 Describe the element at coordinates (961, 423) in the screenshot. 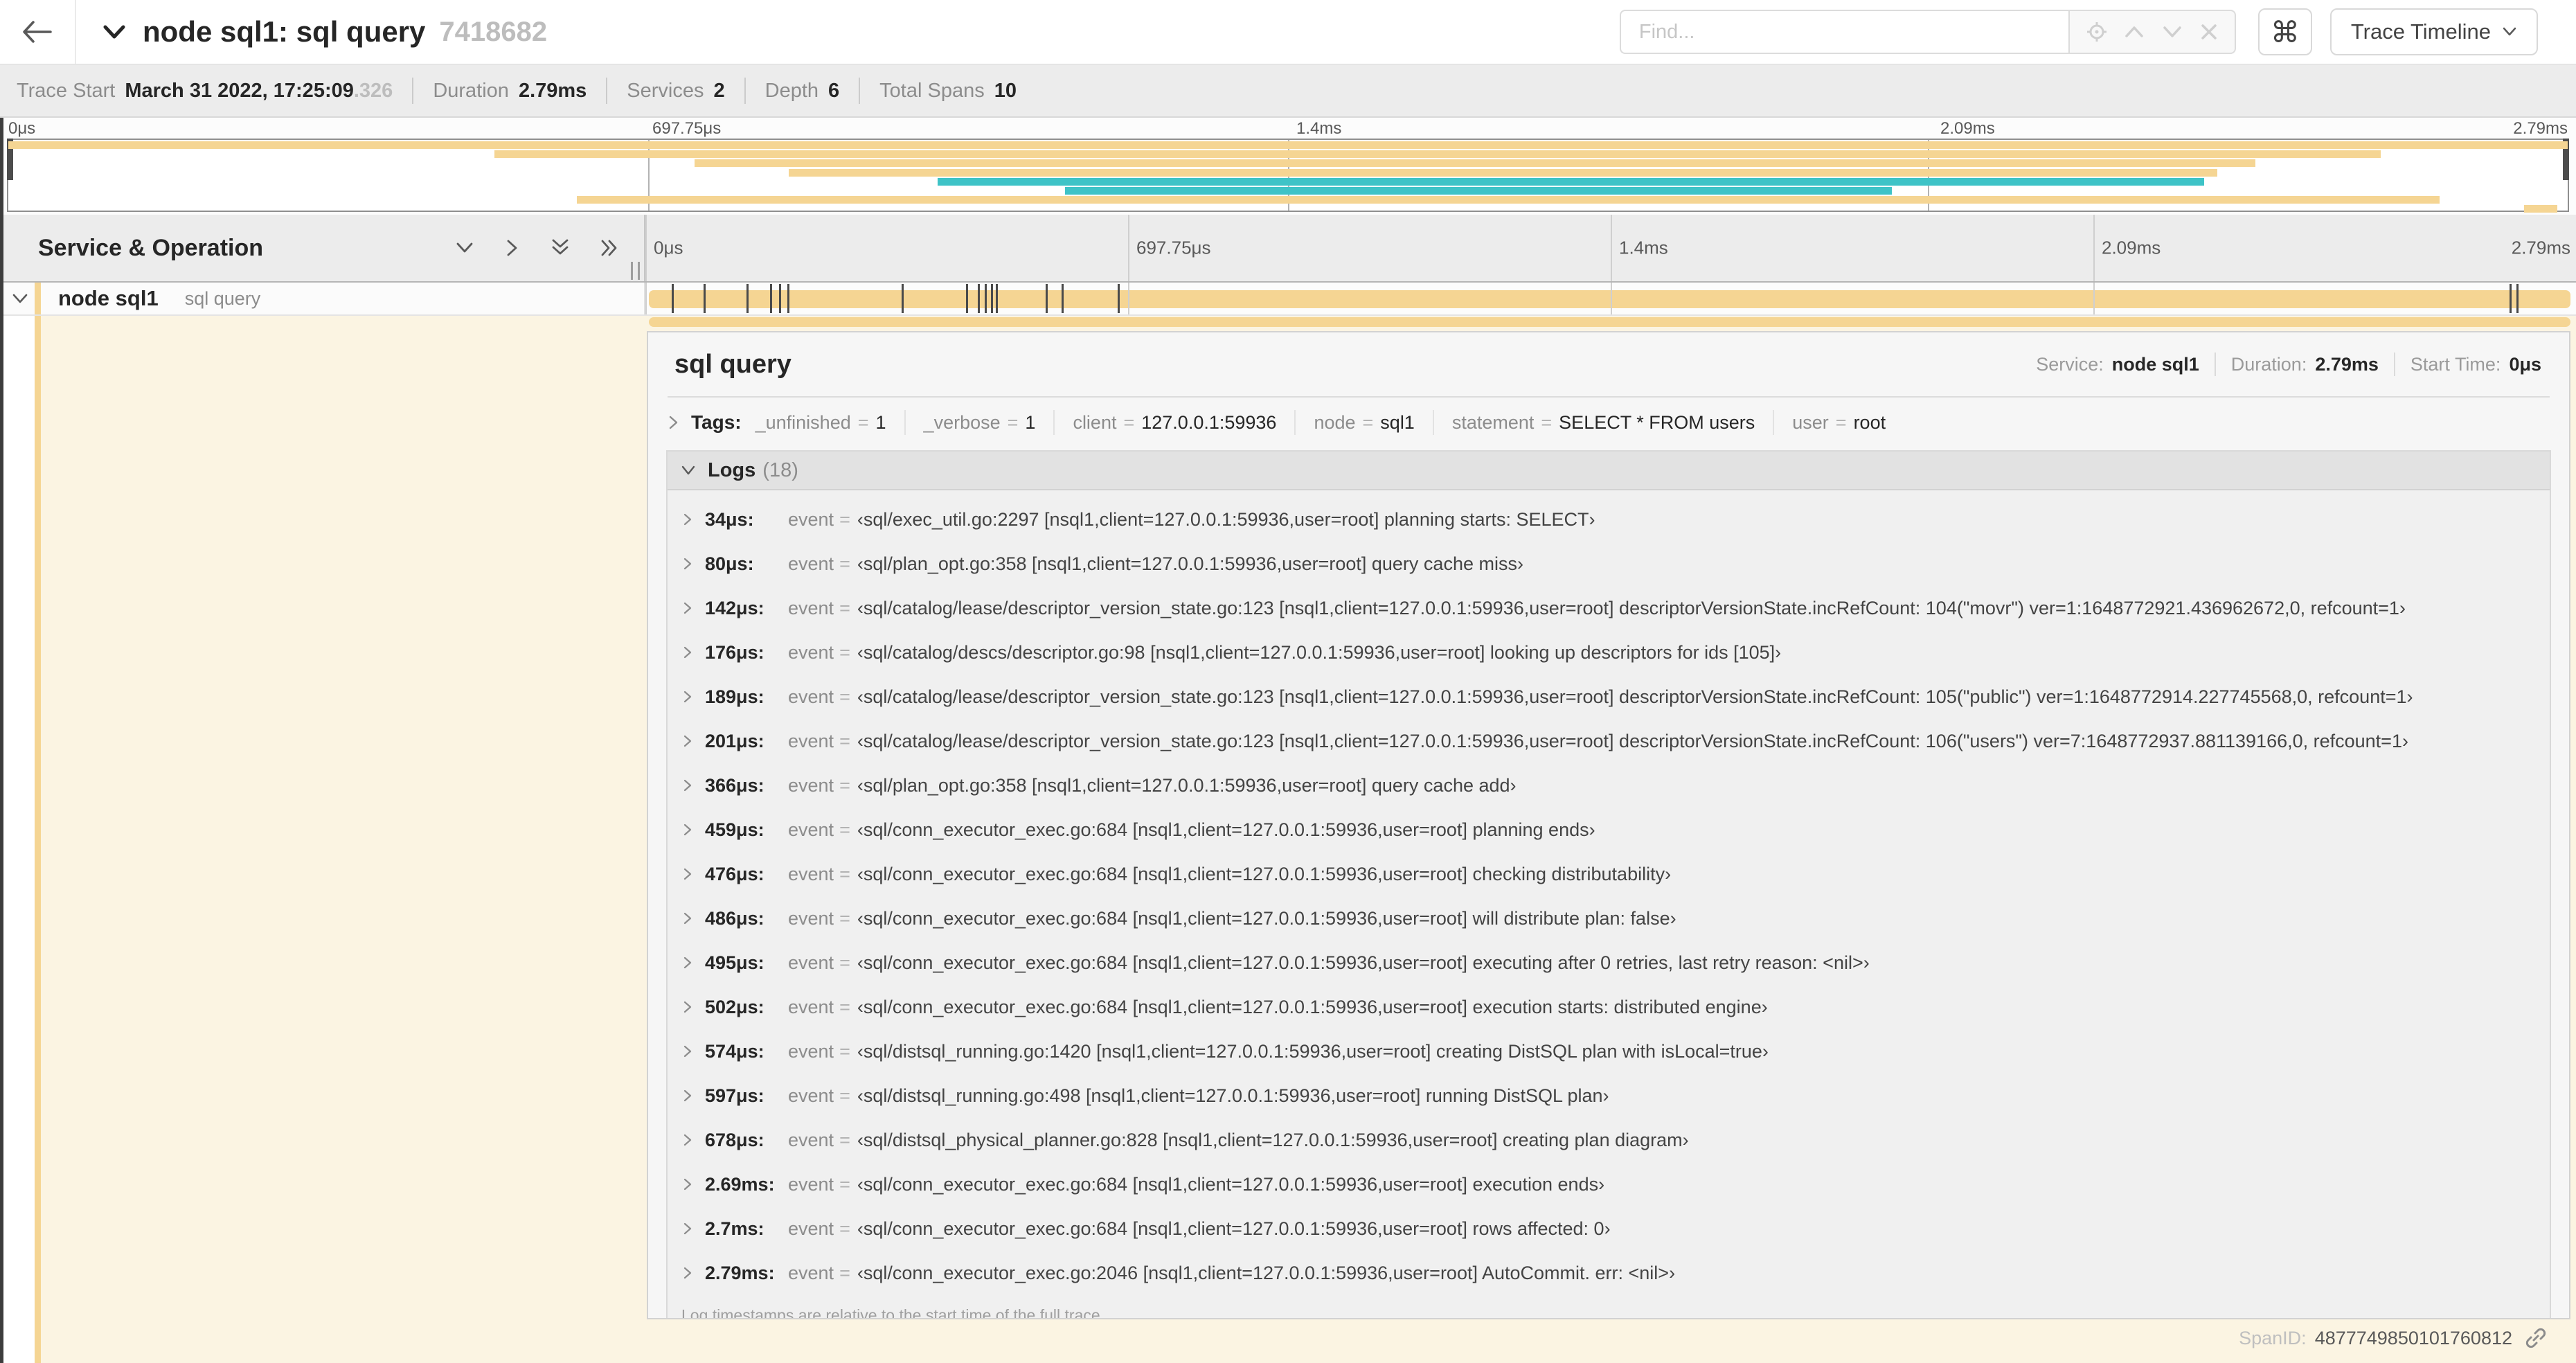

I see `tag-item: _verbose = 1` at that location.